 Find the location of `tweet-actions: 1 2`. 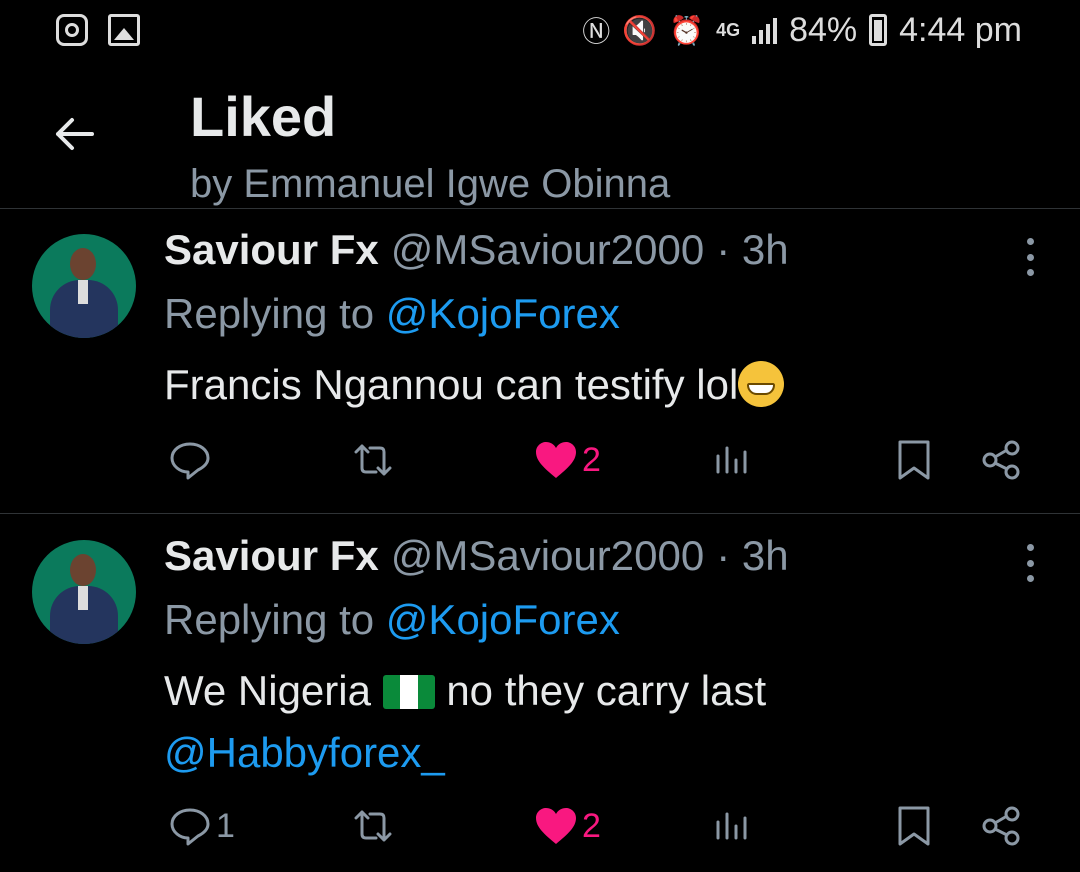

tweet-actions: 1 2 is located at coordinates (540, 826).